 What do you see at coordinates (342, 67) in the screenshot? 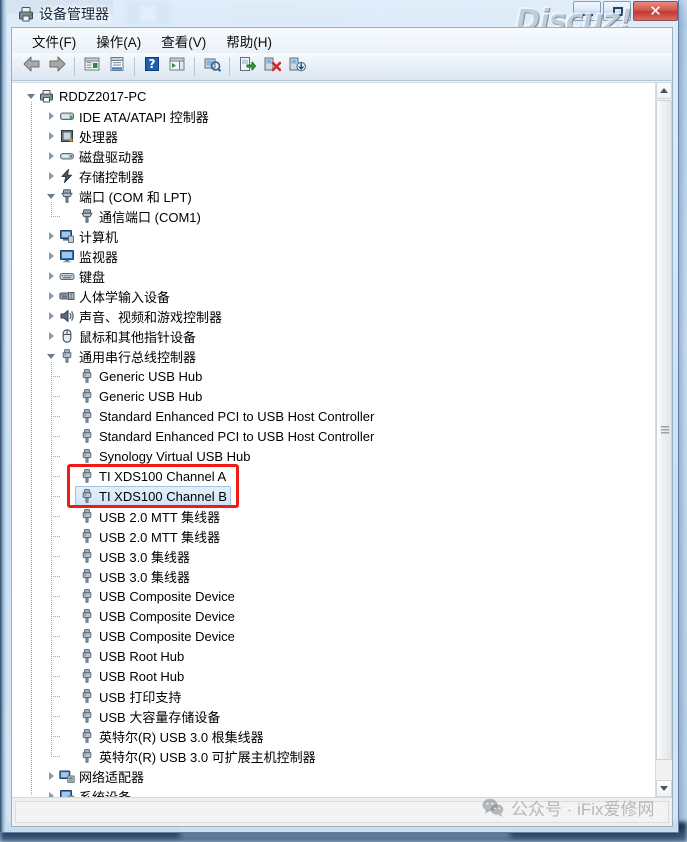
I see `toolbar: ?` at bounding box center [342, 67].